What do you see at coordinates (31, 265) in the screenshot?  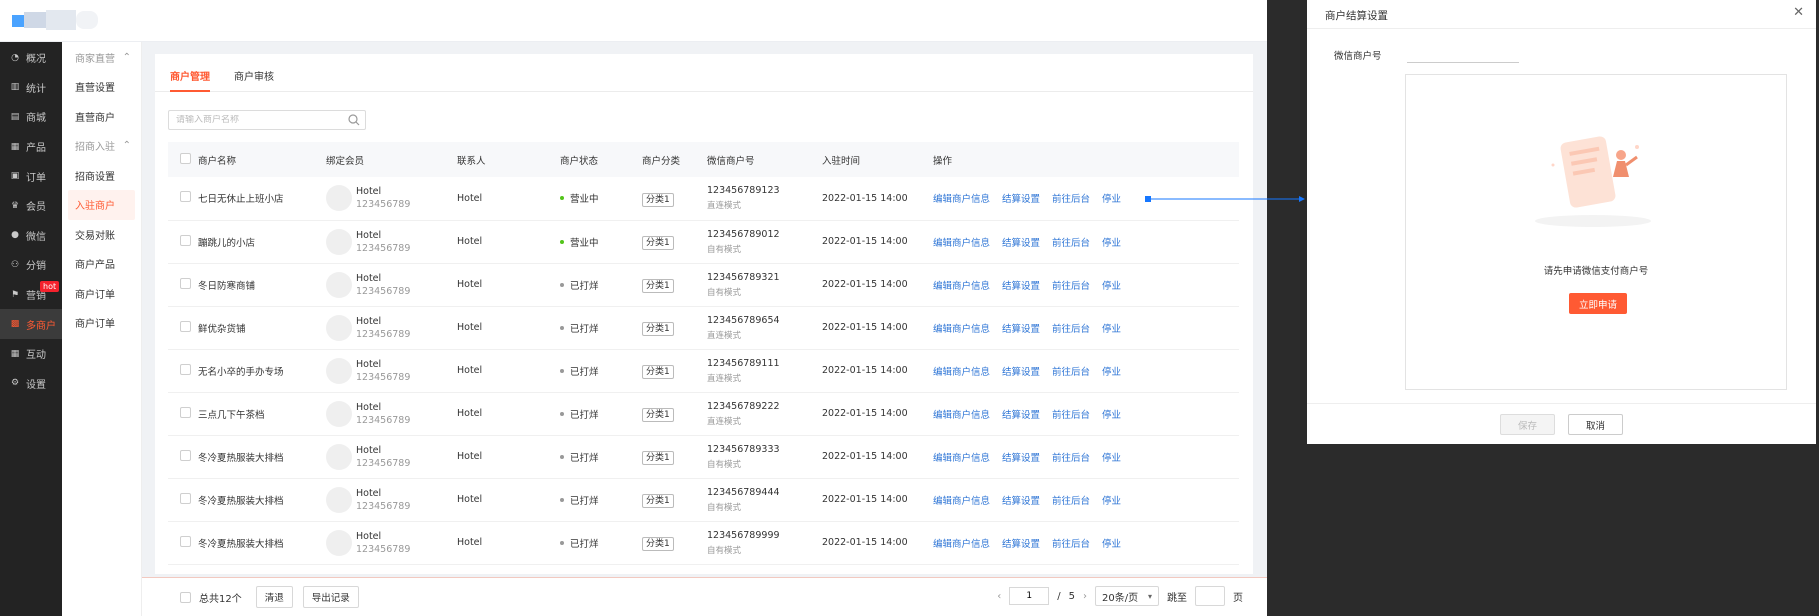 I see `nav-item-7: ⚇ 分销` at bounding box center [31, 265].